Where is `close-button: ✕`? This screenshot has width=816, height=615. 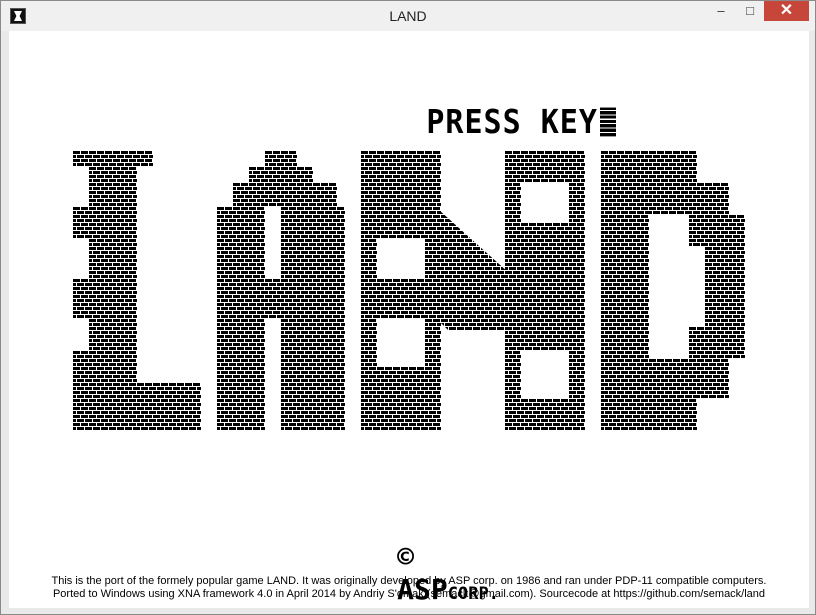 close-button: ✕ is located at coordinates (786, 11).